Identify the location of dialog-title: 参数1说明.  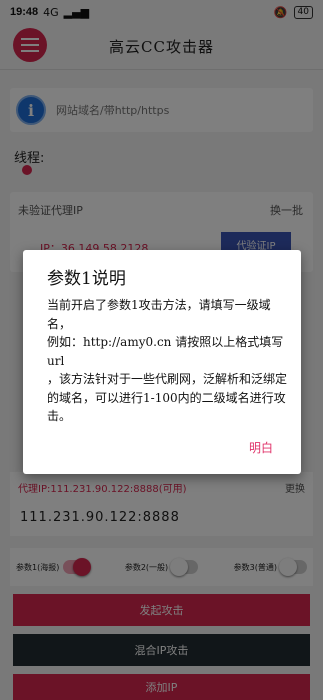
(86, 279).